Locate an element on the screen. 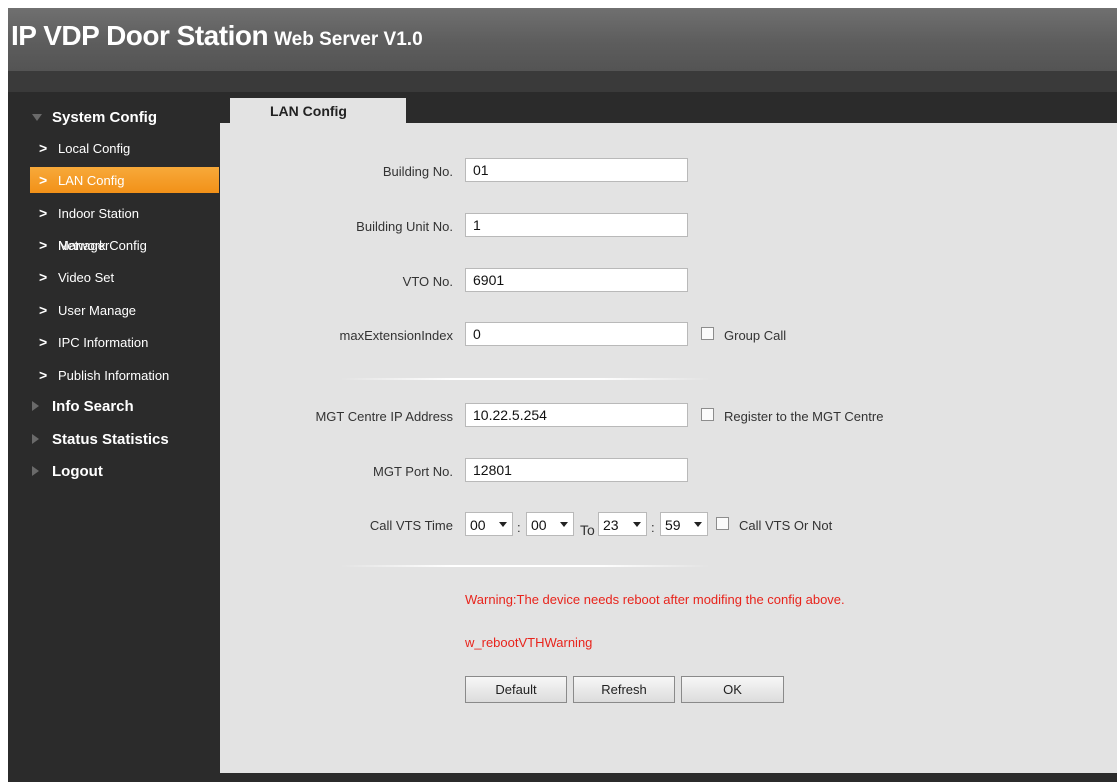  sidebar-item-label: Network Config Manager is located at coordinates (102, 245).